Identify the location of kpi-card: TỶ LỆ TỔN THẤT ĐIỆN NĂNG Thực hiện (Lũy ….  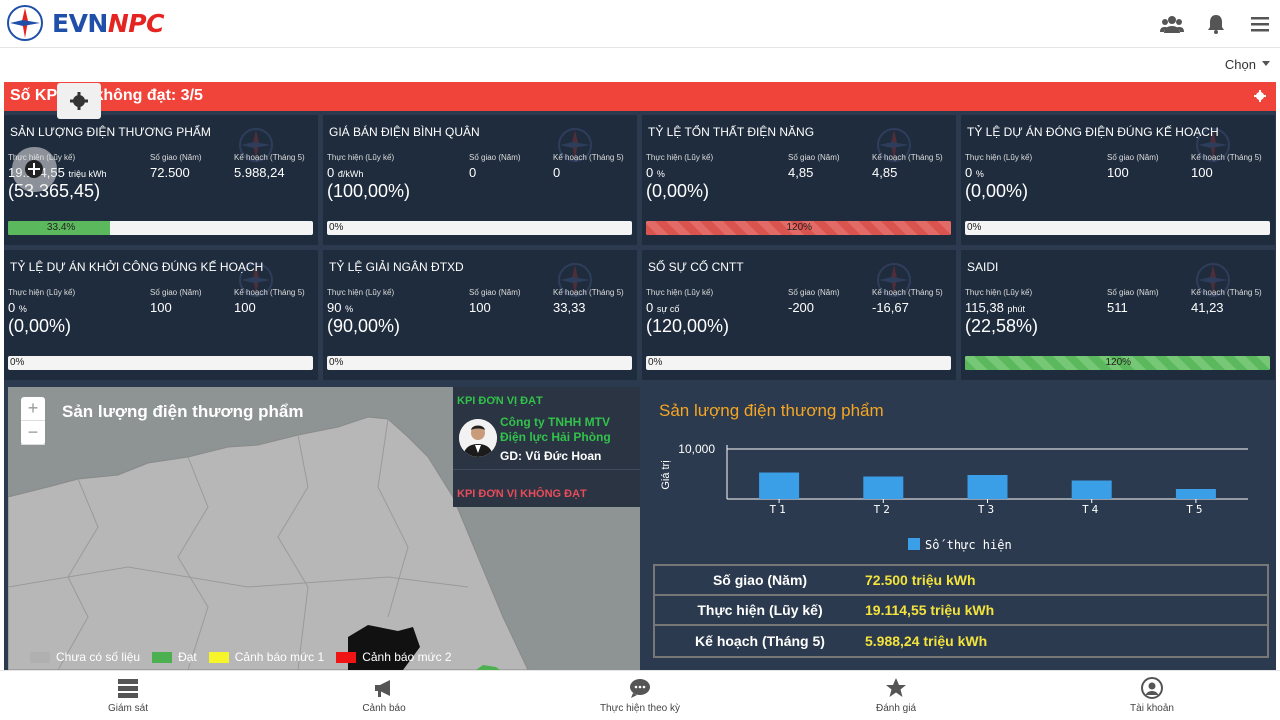
(799, 180).